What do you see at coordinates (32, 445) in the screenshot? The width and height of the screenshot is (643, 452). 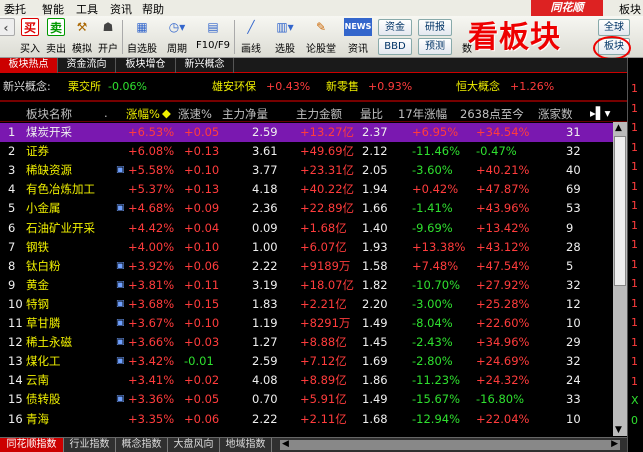 I see `tab-ths-index: 同花顺指数` at bounding box center [32, 445].